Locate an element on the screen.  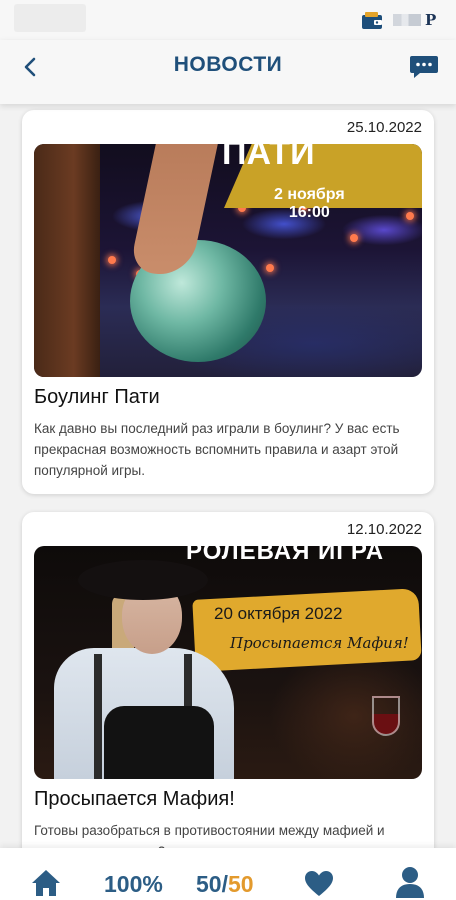
top-app-bar: НОВОСТИ is located at coordinates (228, 72).